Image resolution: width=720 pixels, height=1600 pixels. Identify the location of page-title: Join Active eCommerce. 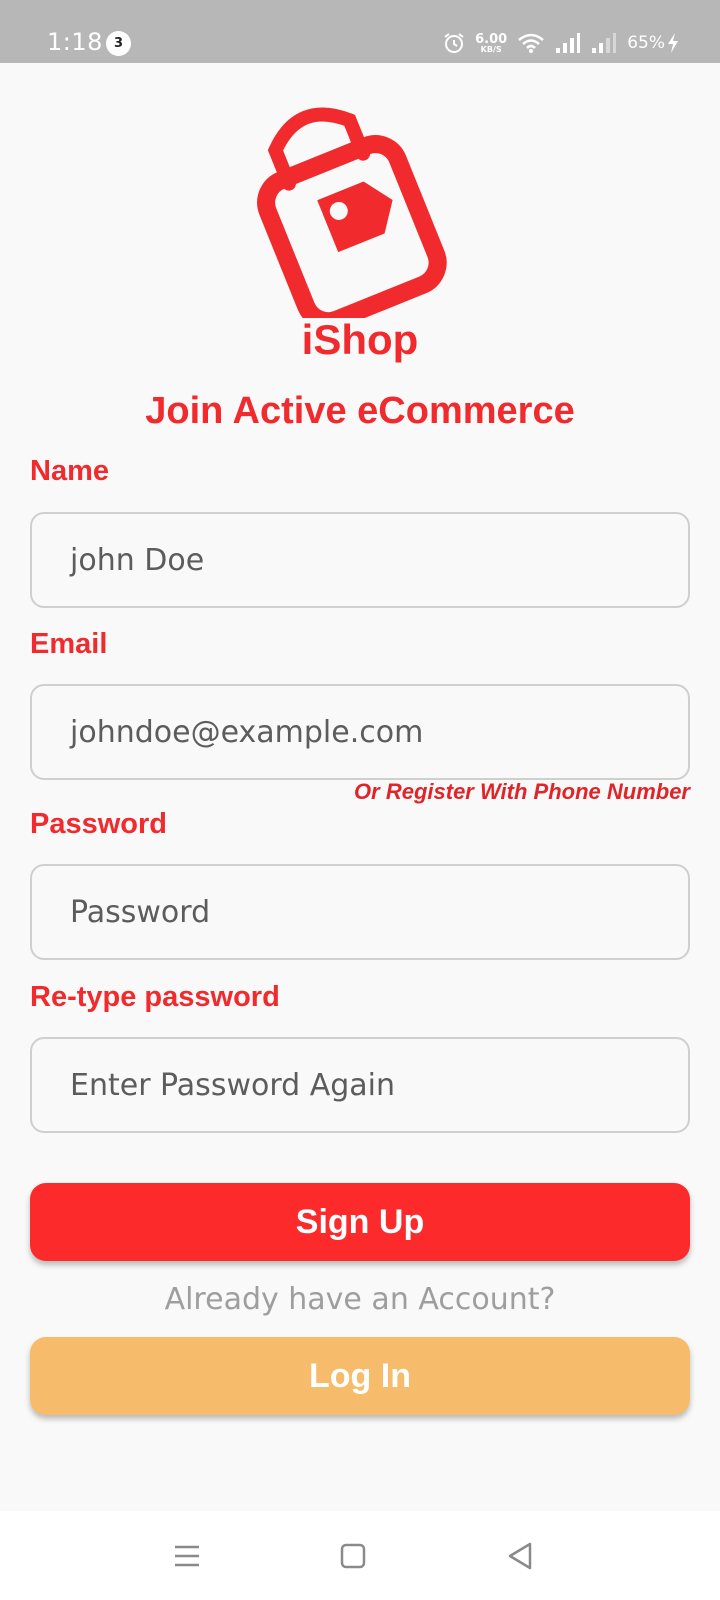
(360, 411).